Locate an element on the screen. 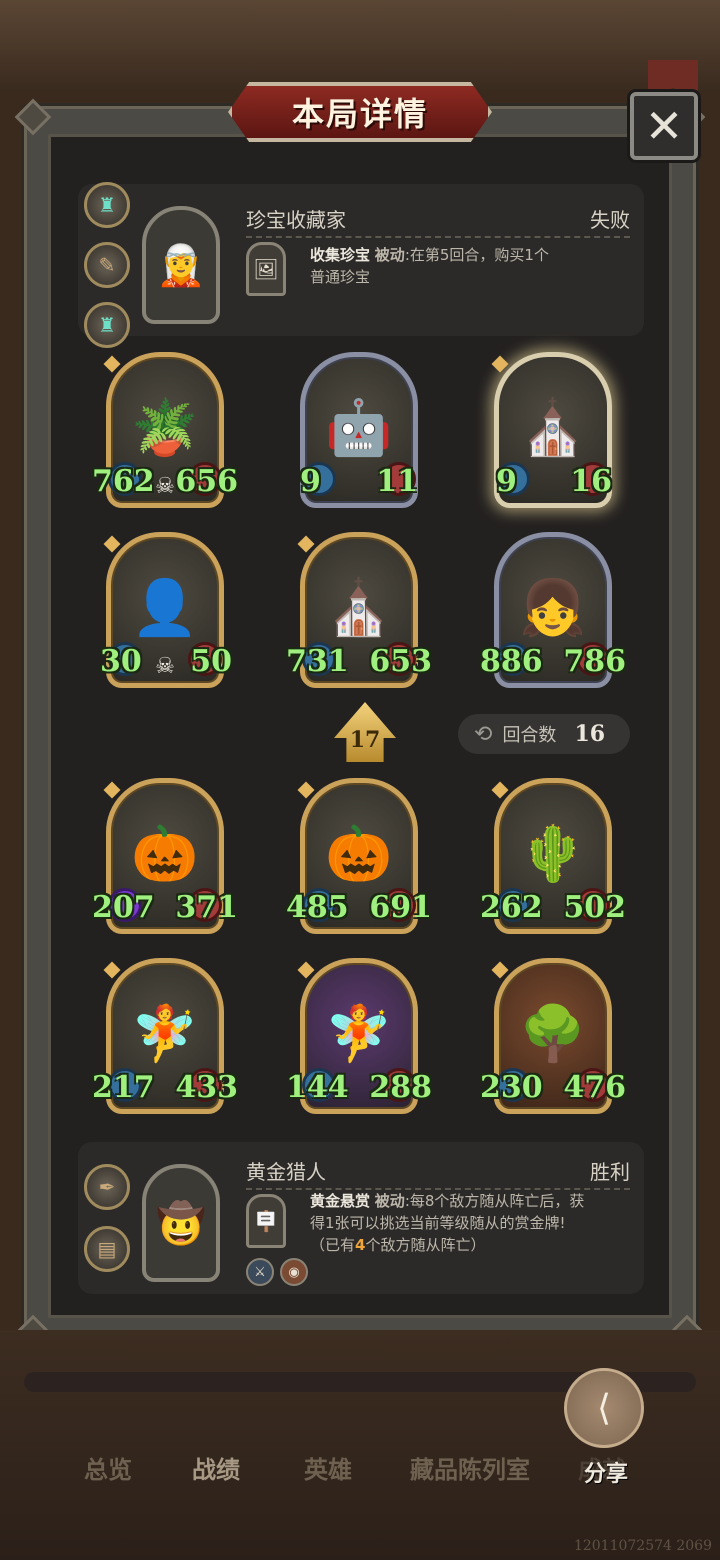 The height and width of the screenshot is (1560, 720). close-button: ✕ is located at coordinates (664, 126).